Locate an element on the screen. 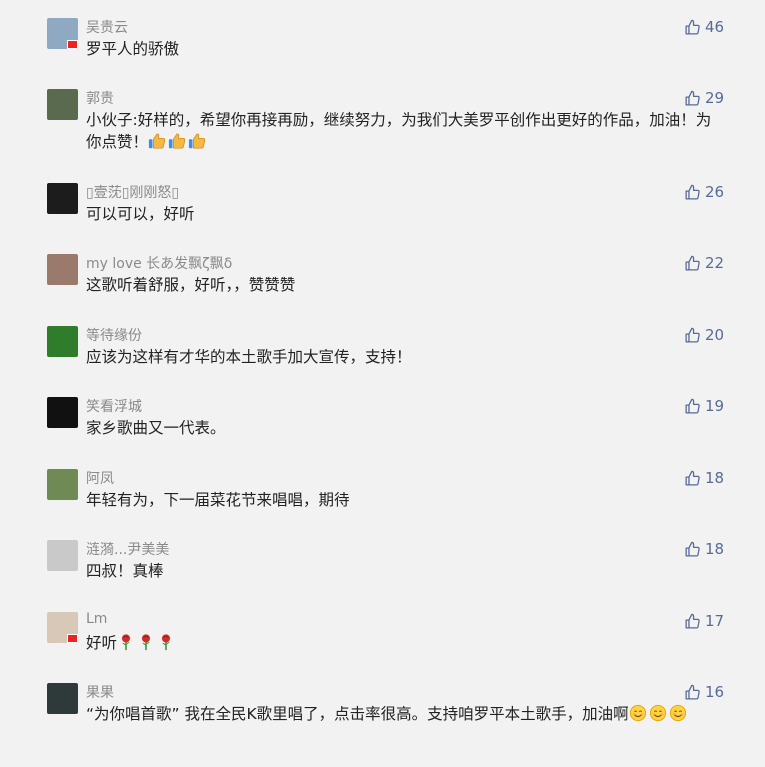  comment-nickname: my love 长あ发飘ζ飘δ is located at coordinates (159, 264).